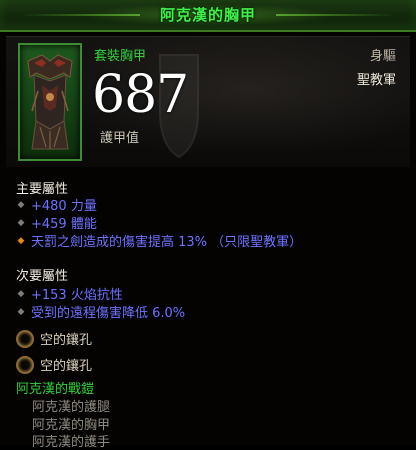 The height and width of the screenshot is (450, 416). I want to click on armor-value: 687, so click(140, 95).